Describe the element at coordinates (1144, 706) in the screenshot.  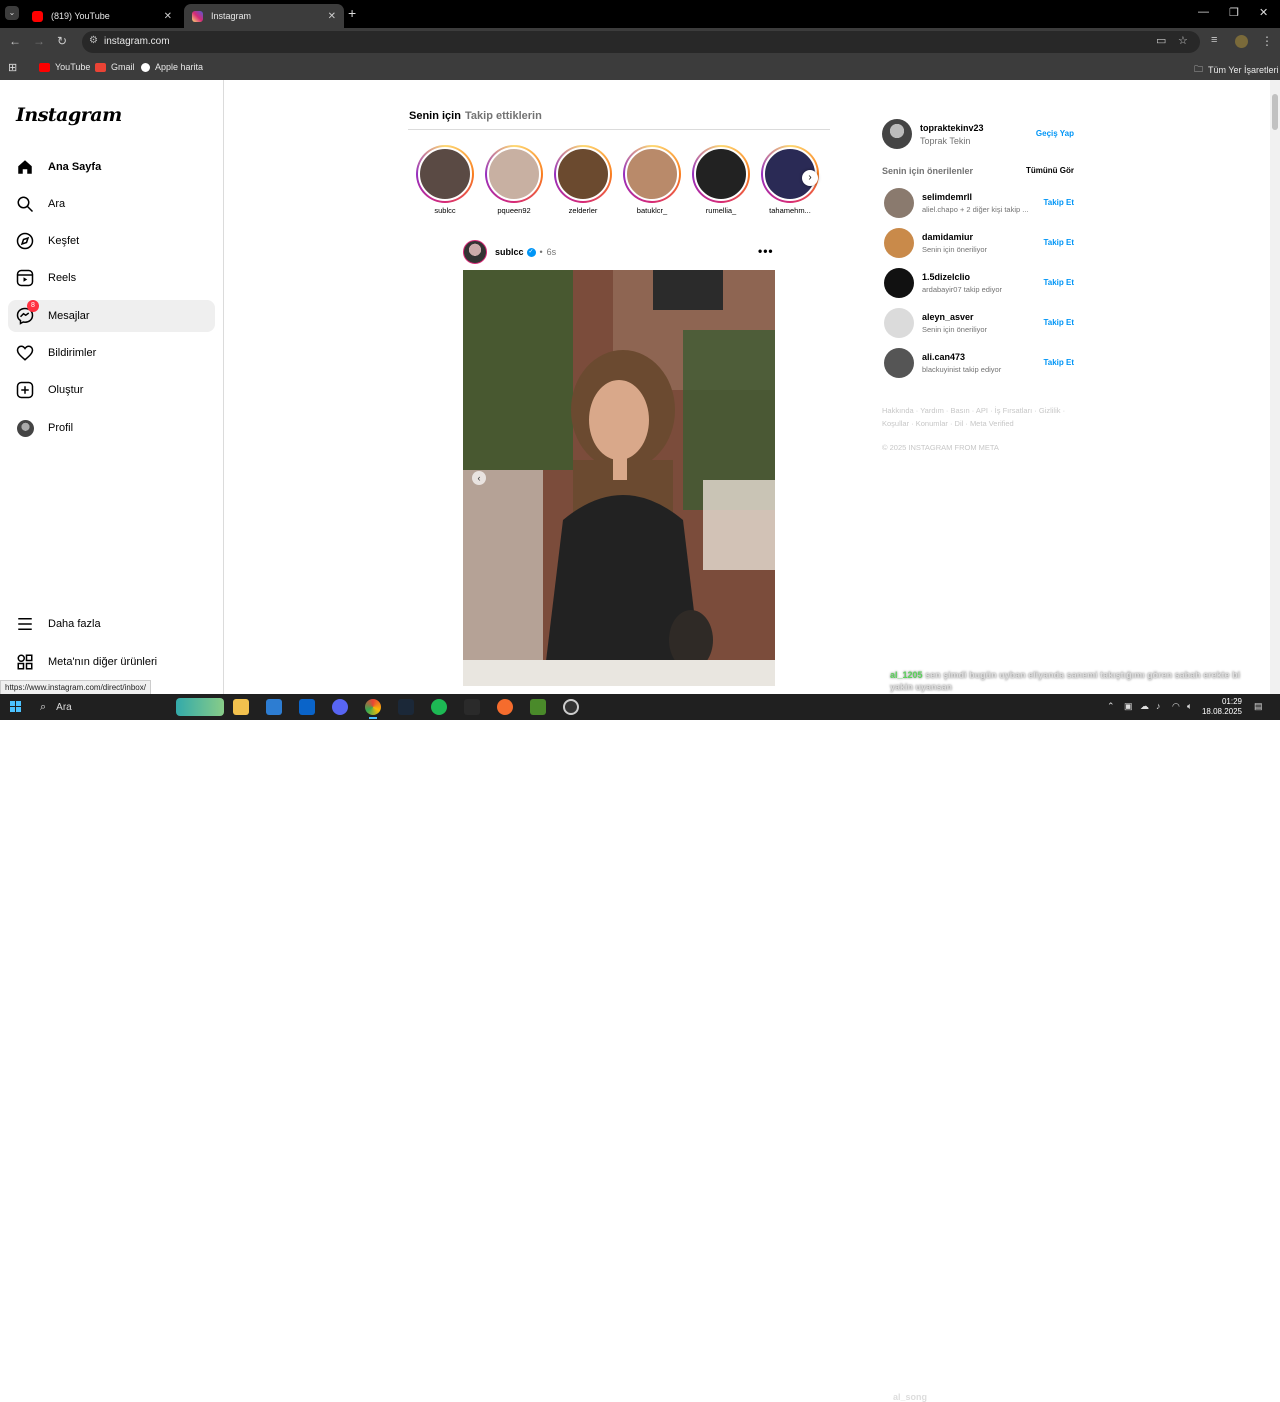
I see `tray-network-icon: ☁` at that location.